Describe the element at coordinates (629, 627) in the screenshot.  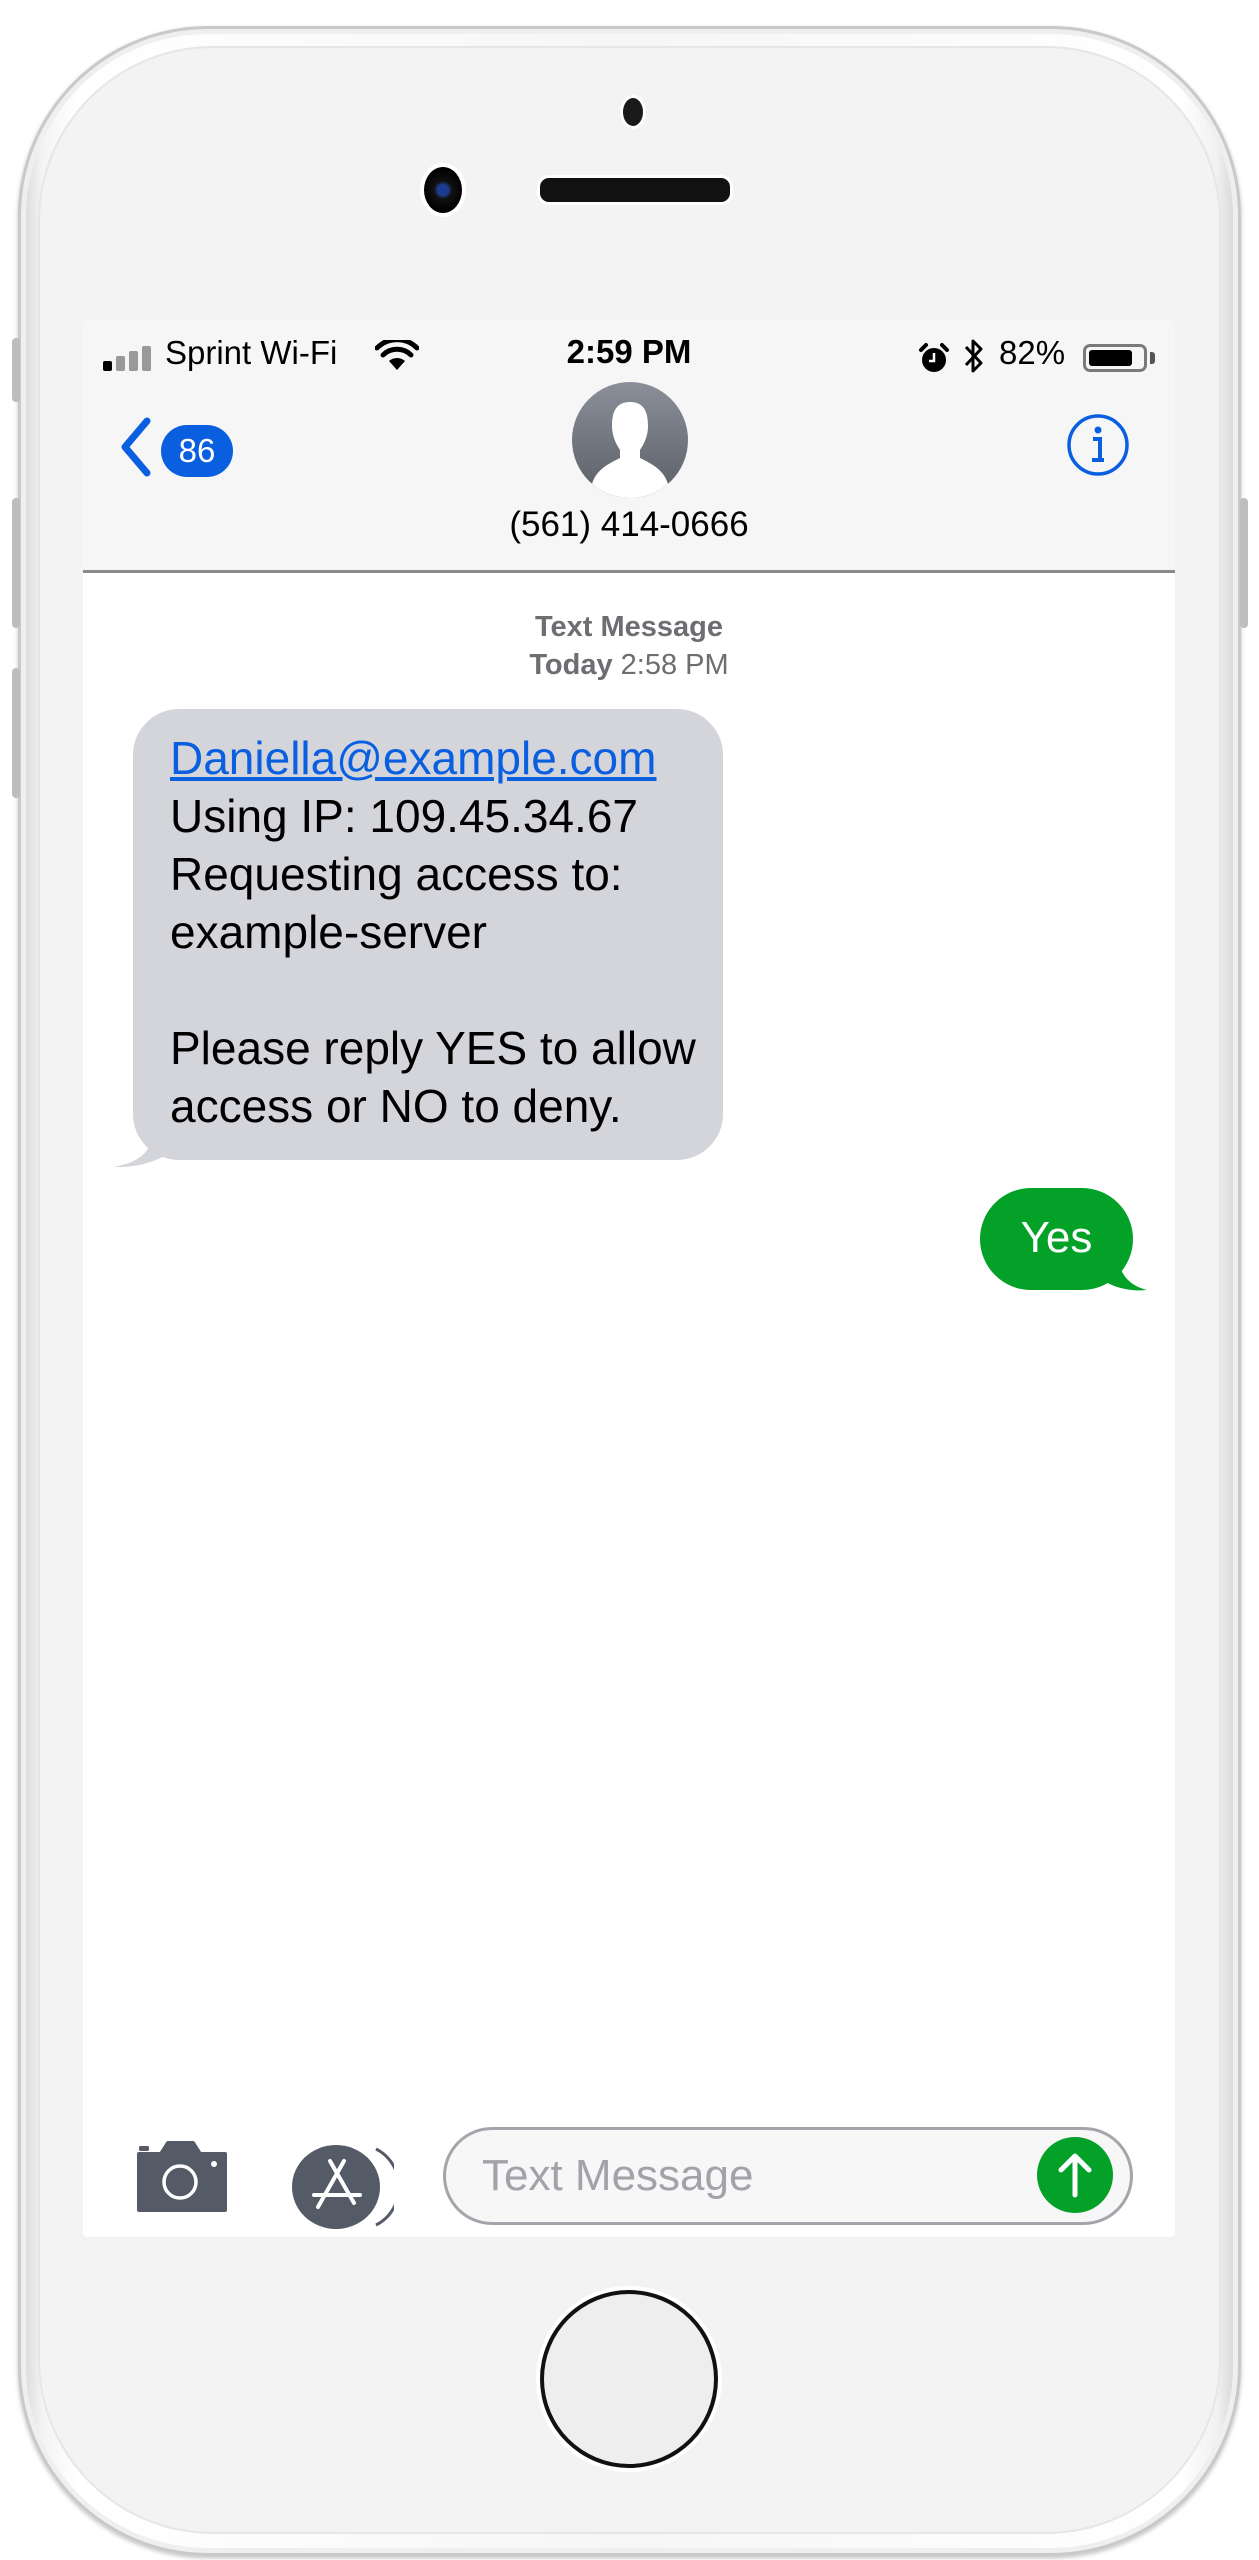
I see `message-service-label: Text Message` at that location.